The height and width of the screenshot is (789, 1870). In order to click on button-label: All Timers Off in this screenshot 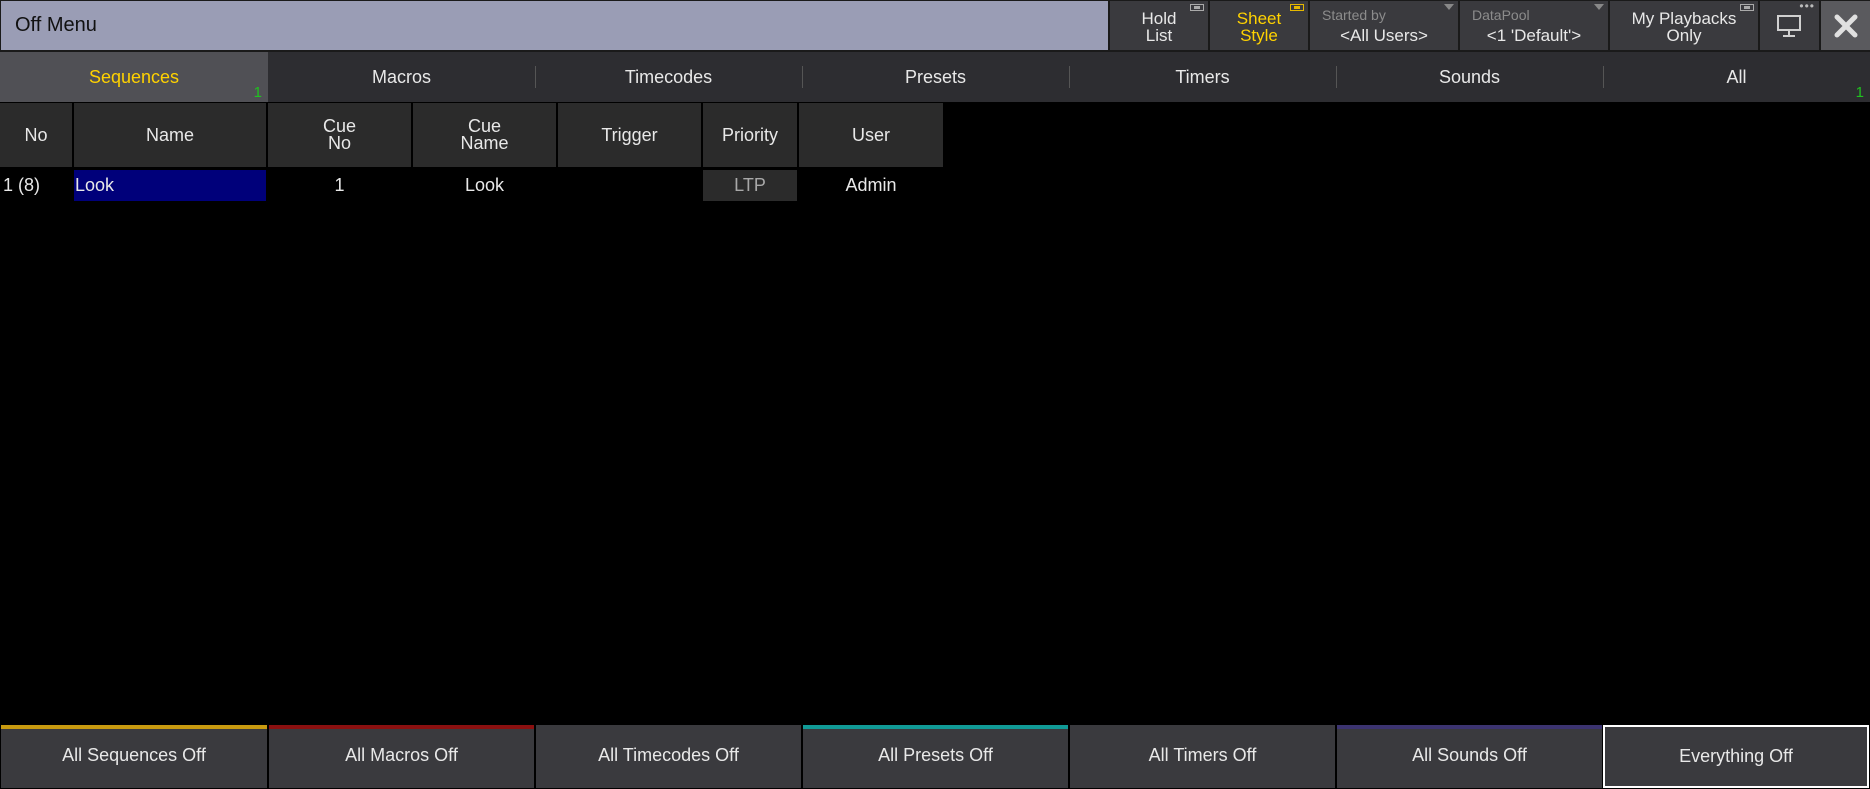, I will do `click(1202, 755)`.